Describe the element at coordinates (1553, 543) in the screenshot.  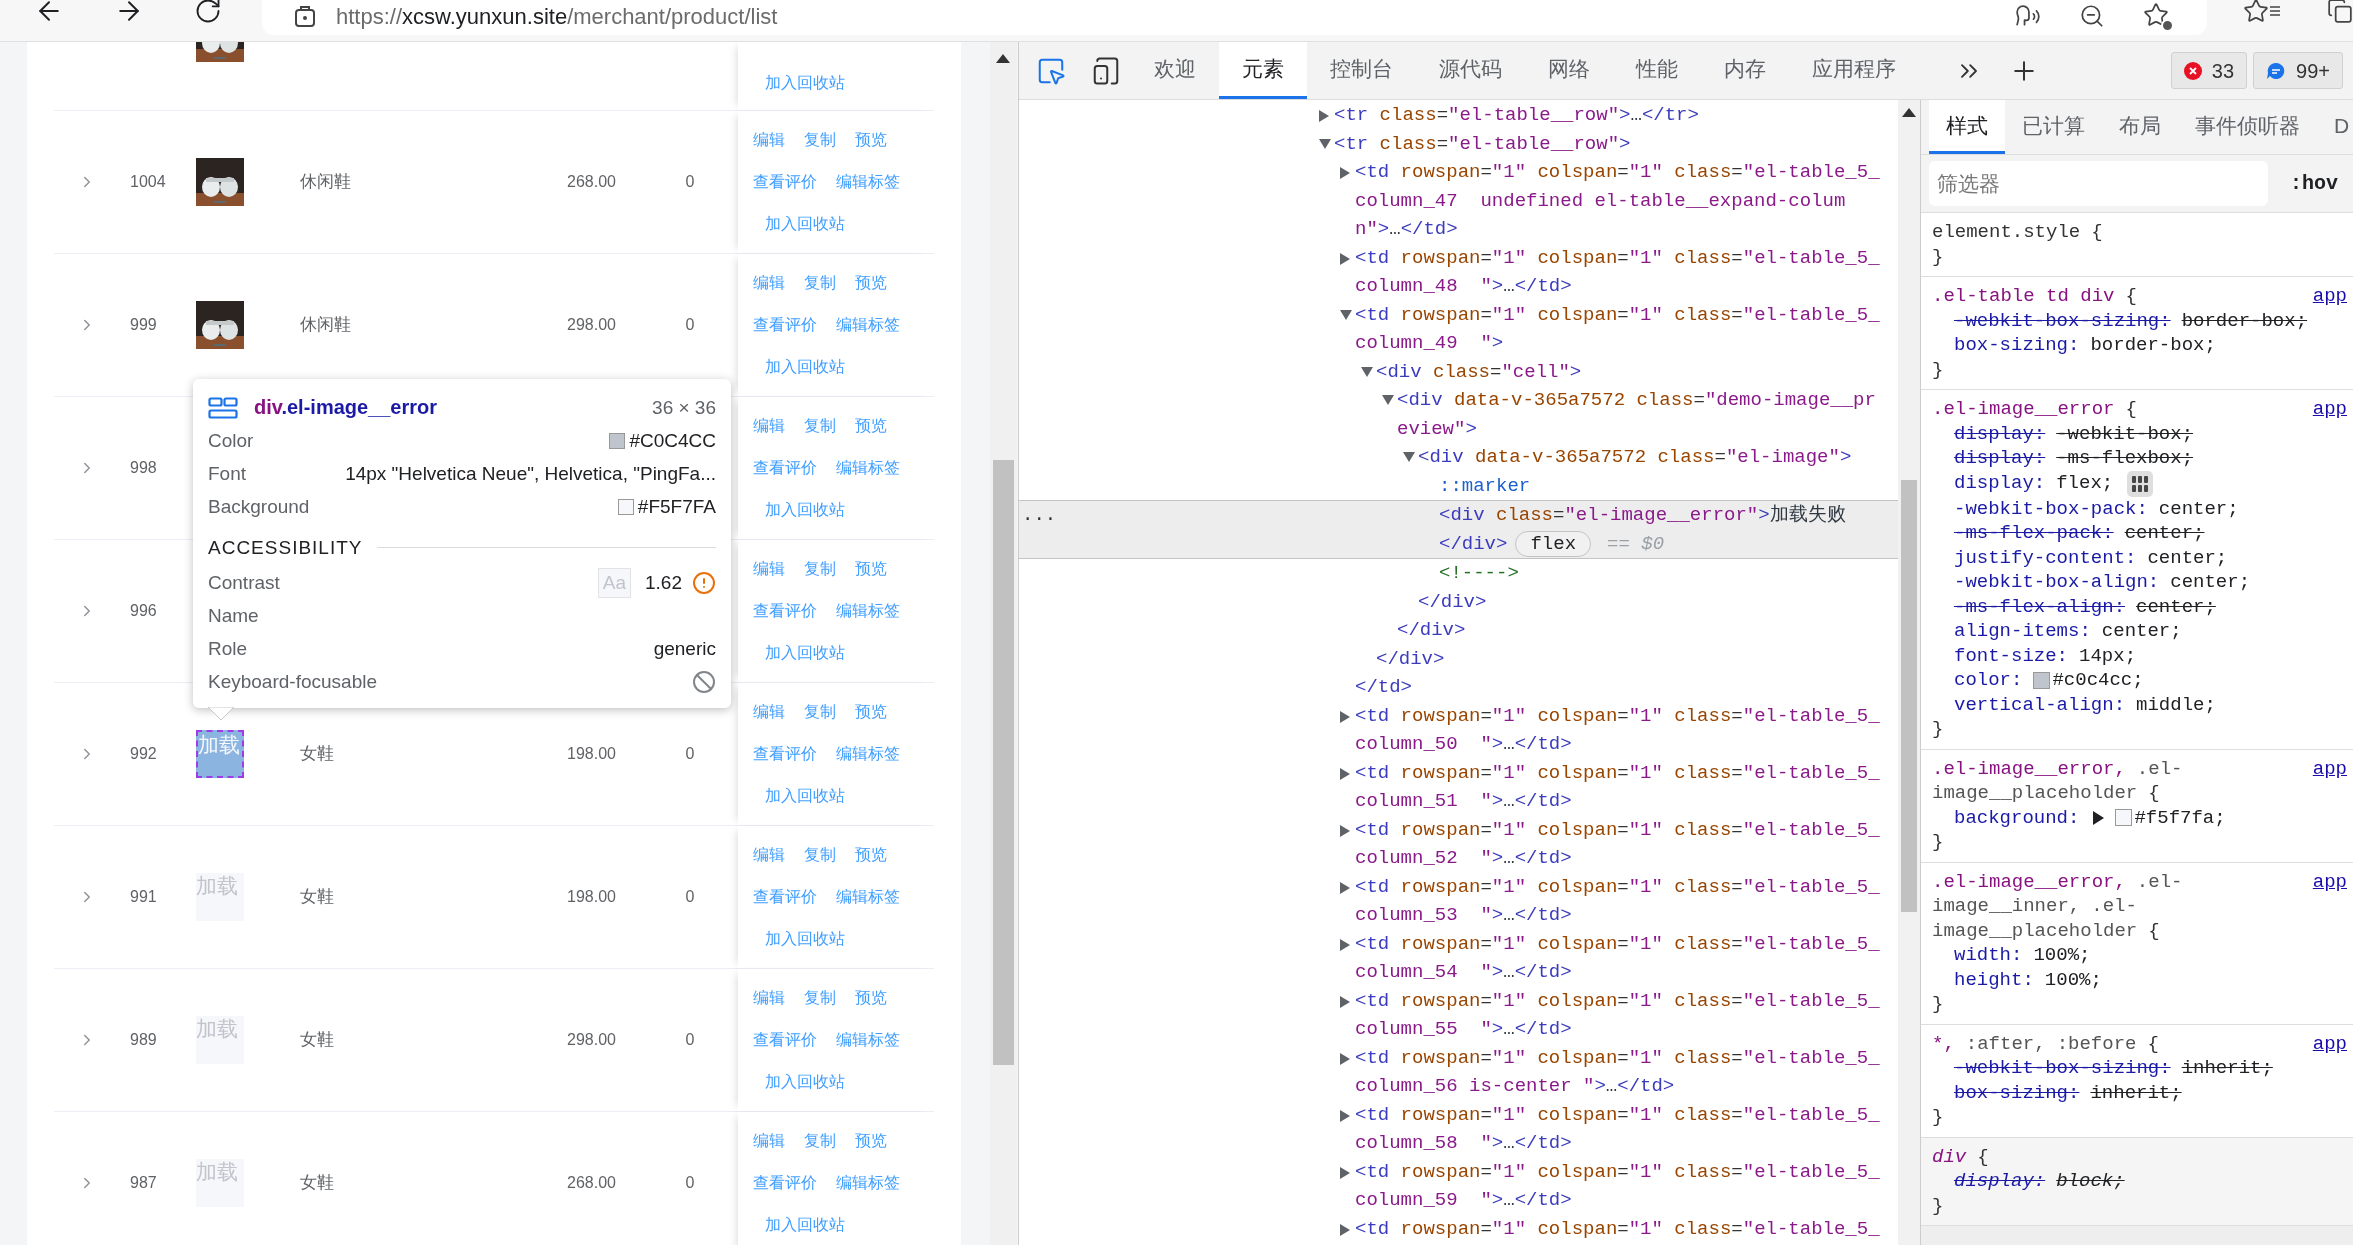
I see `flex-badge: flex` at that location.